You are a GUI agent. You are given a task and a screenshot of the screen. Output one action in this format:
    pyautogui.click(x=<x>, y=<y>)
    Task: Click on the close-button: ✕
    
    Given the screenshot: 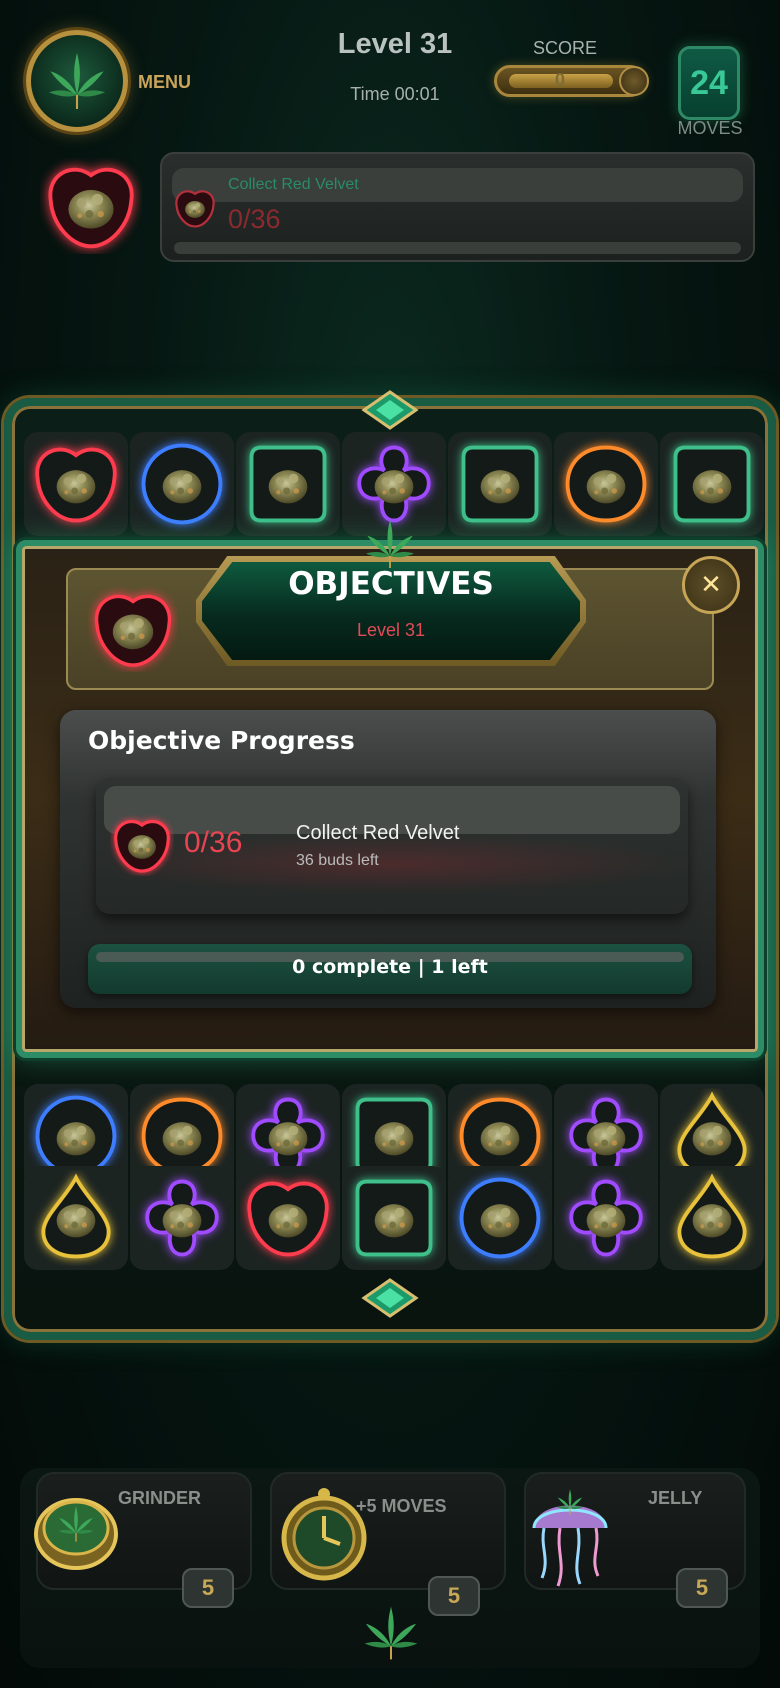 What is the action you would take?
    pyautogui.click(x=711, y=585)
    